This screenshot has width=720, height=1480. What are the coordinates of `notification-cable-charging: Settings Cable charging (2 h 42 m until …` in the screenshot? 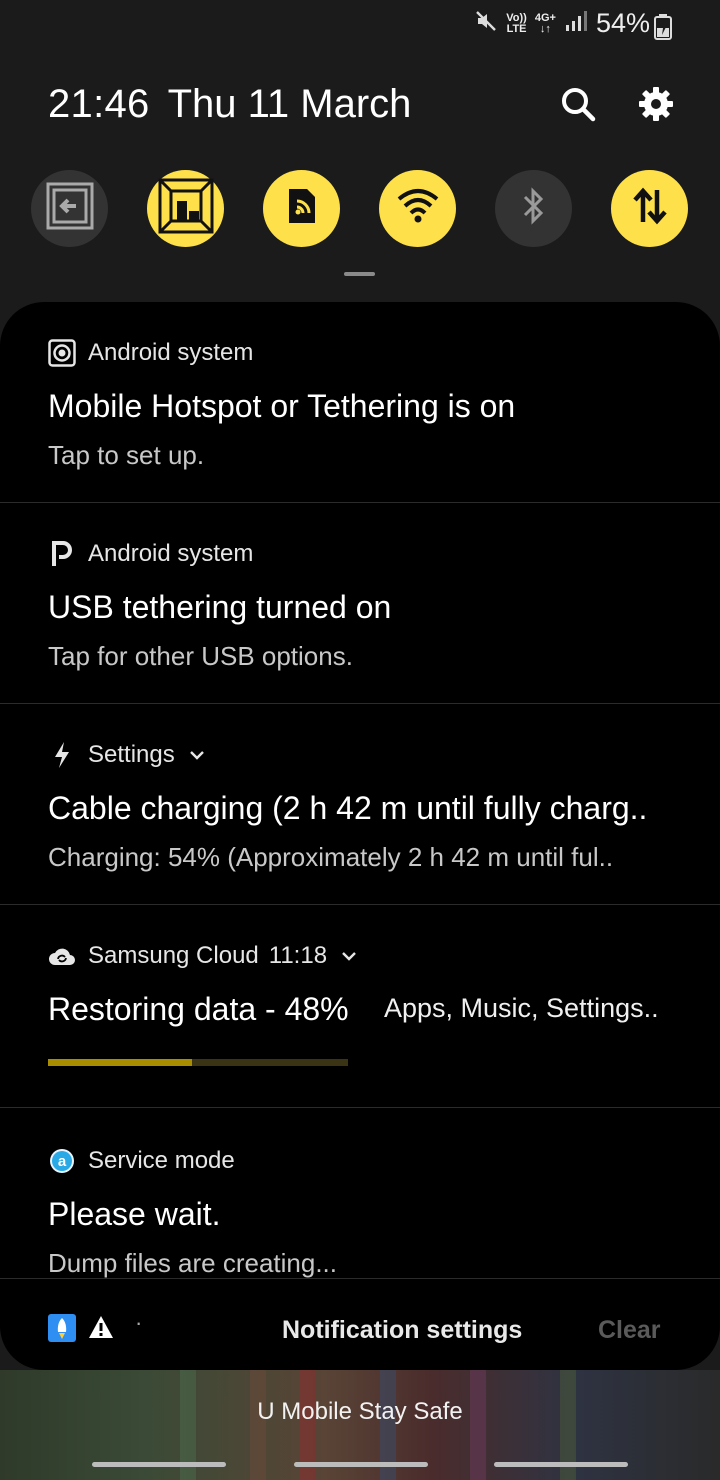 It's located at (360, 804).